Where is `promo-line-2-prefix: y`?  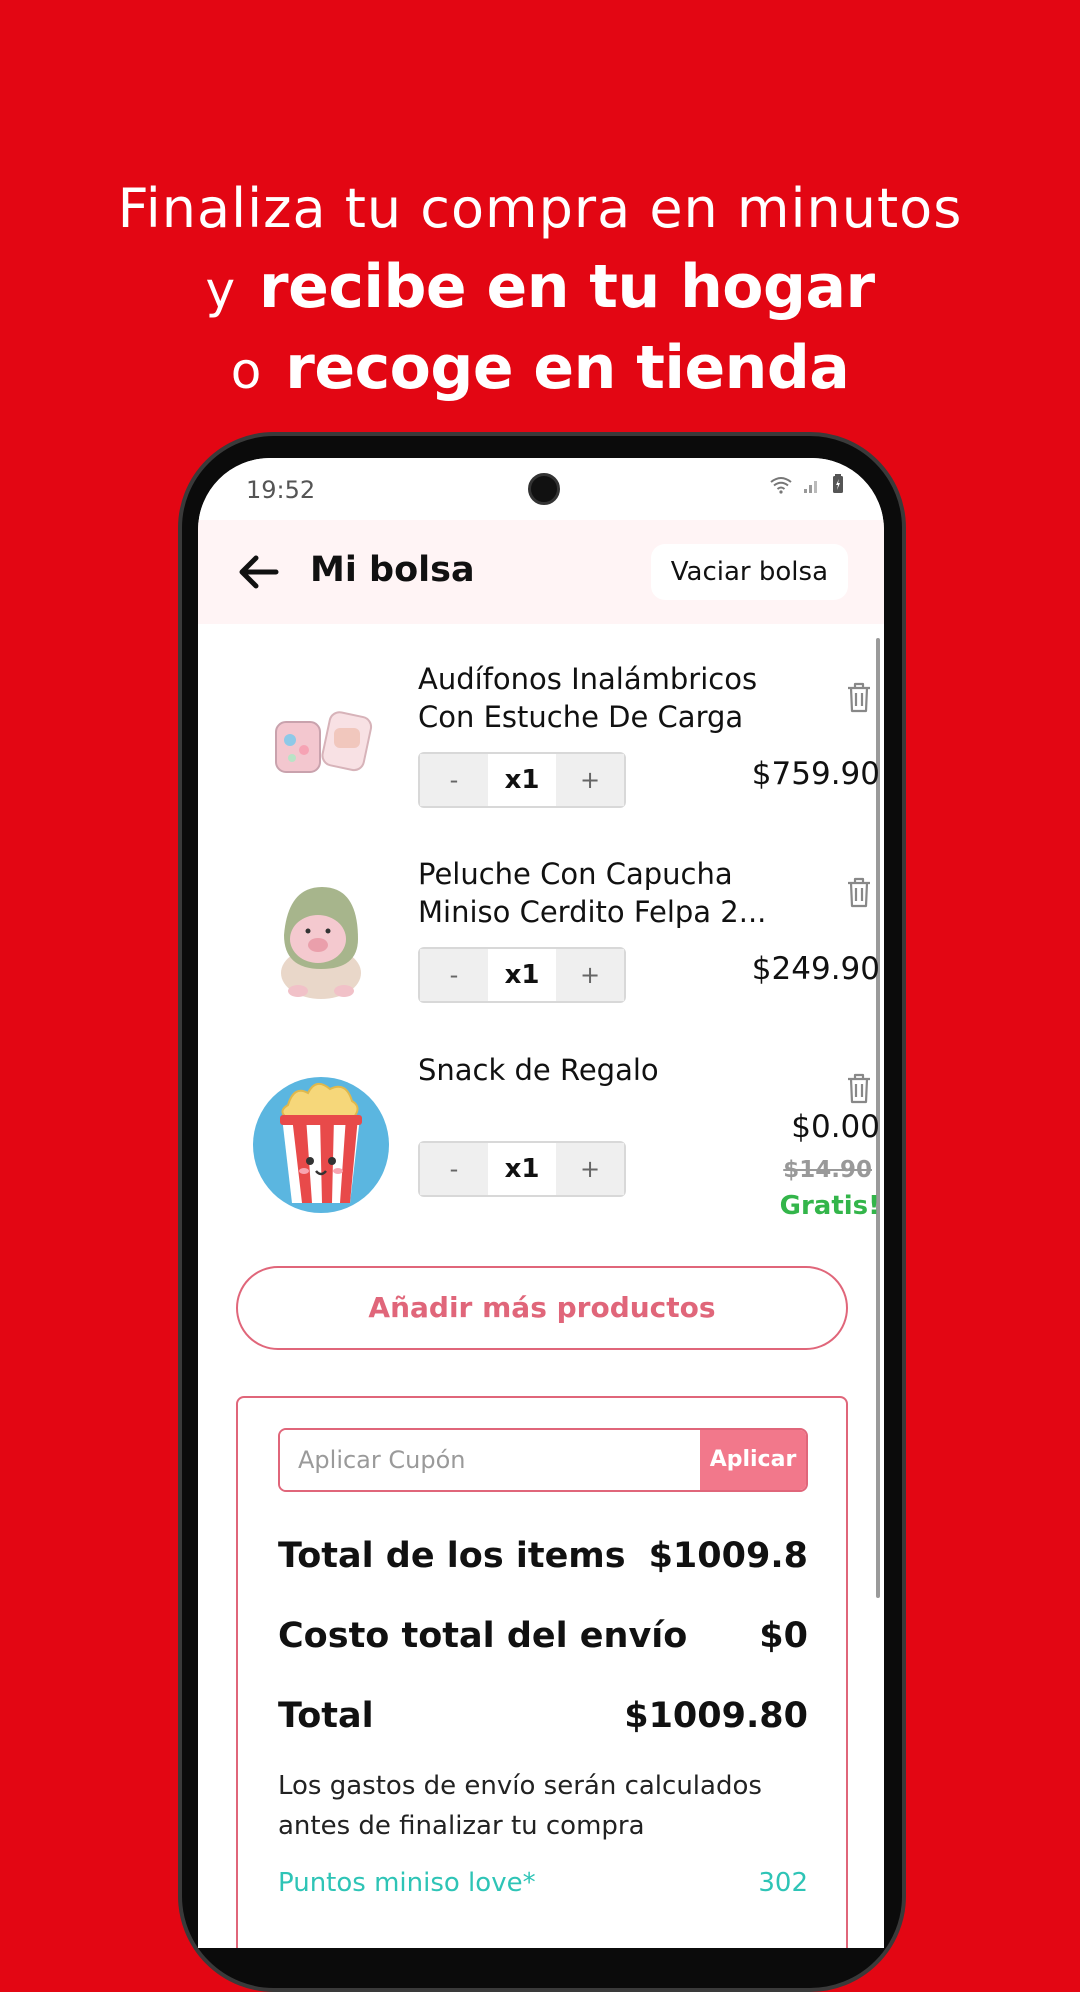
promo-line-2-prefix: y is located at coordinates (220, 290).